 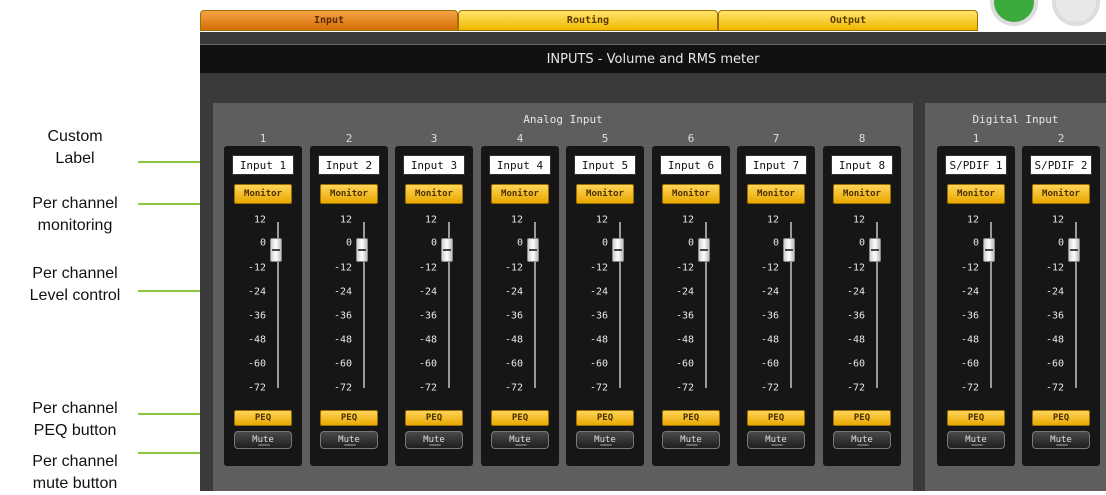 I want to click on channel-label-input: Input 6, so click(x=691, y=165).